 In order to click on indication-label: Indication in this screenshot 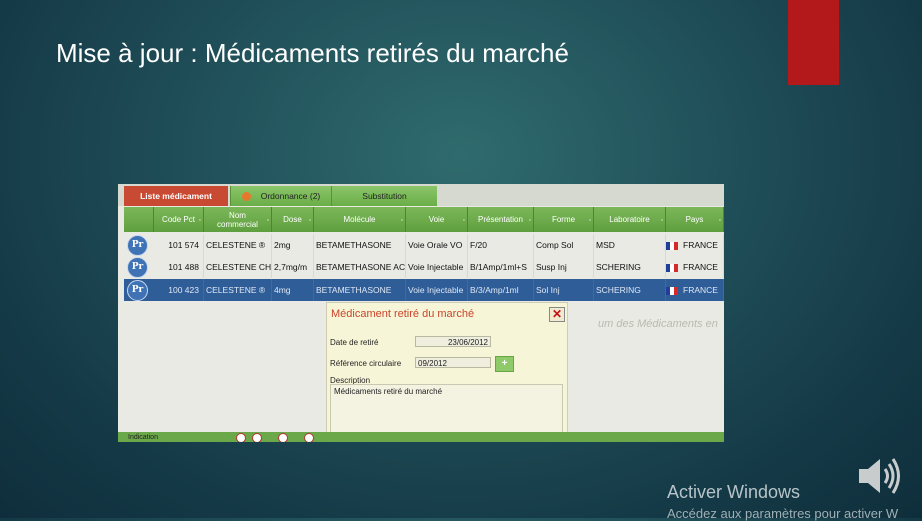, I will do `click(143, 437)`.